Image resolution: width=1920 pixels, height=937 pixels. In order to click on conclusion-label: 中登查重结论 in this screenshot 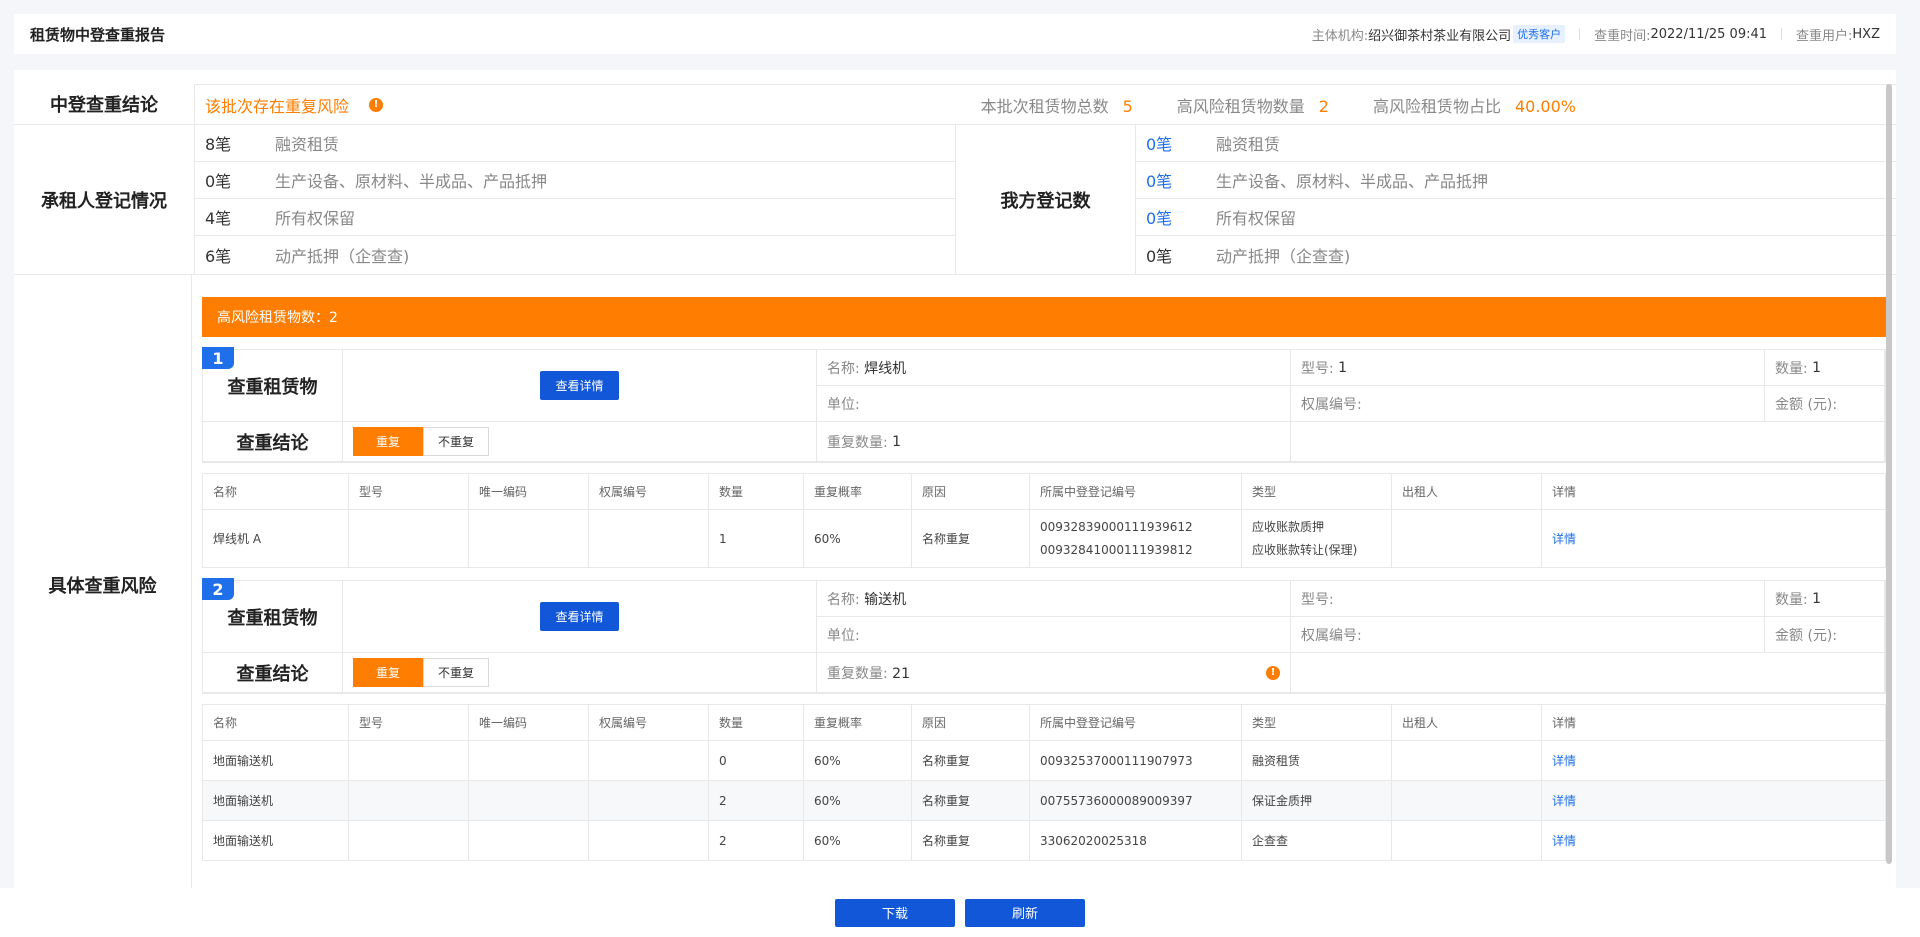, I will do `click(104, 104)`.